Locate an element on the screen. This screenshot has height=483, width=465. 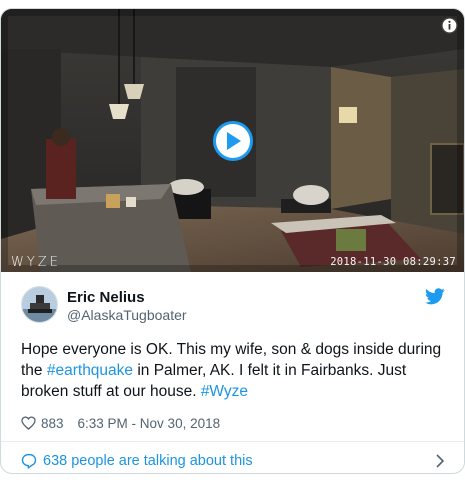
avatar is located at coordinates (39, 304).